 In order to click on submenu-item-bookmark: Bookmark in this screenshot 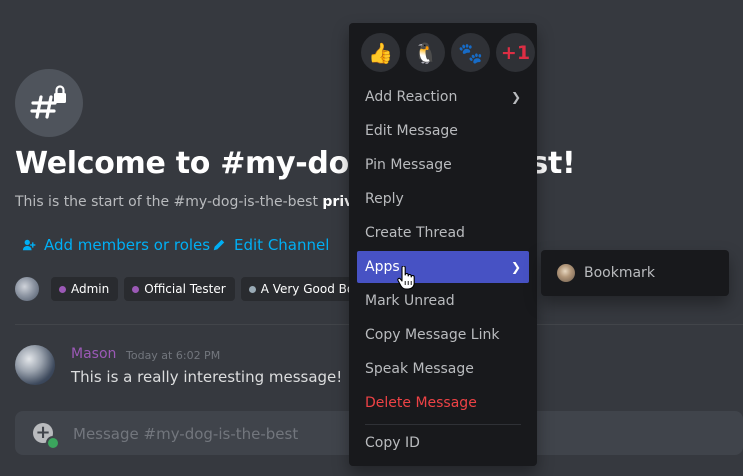, I will do `click(635, 273)`.